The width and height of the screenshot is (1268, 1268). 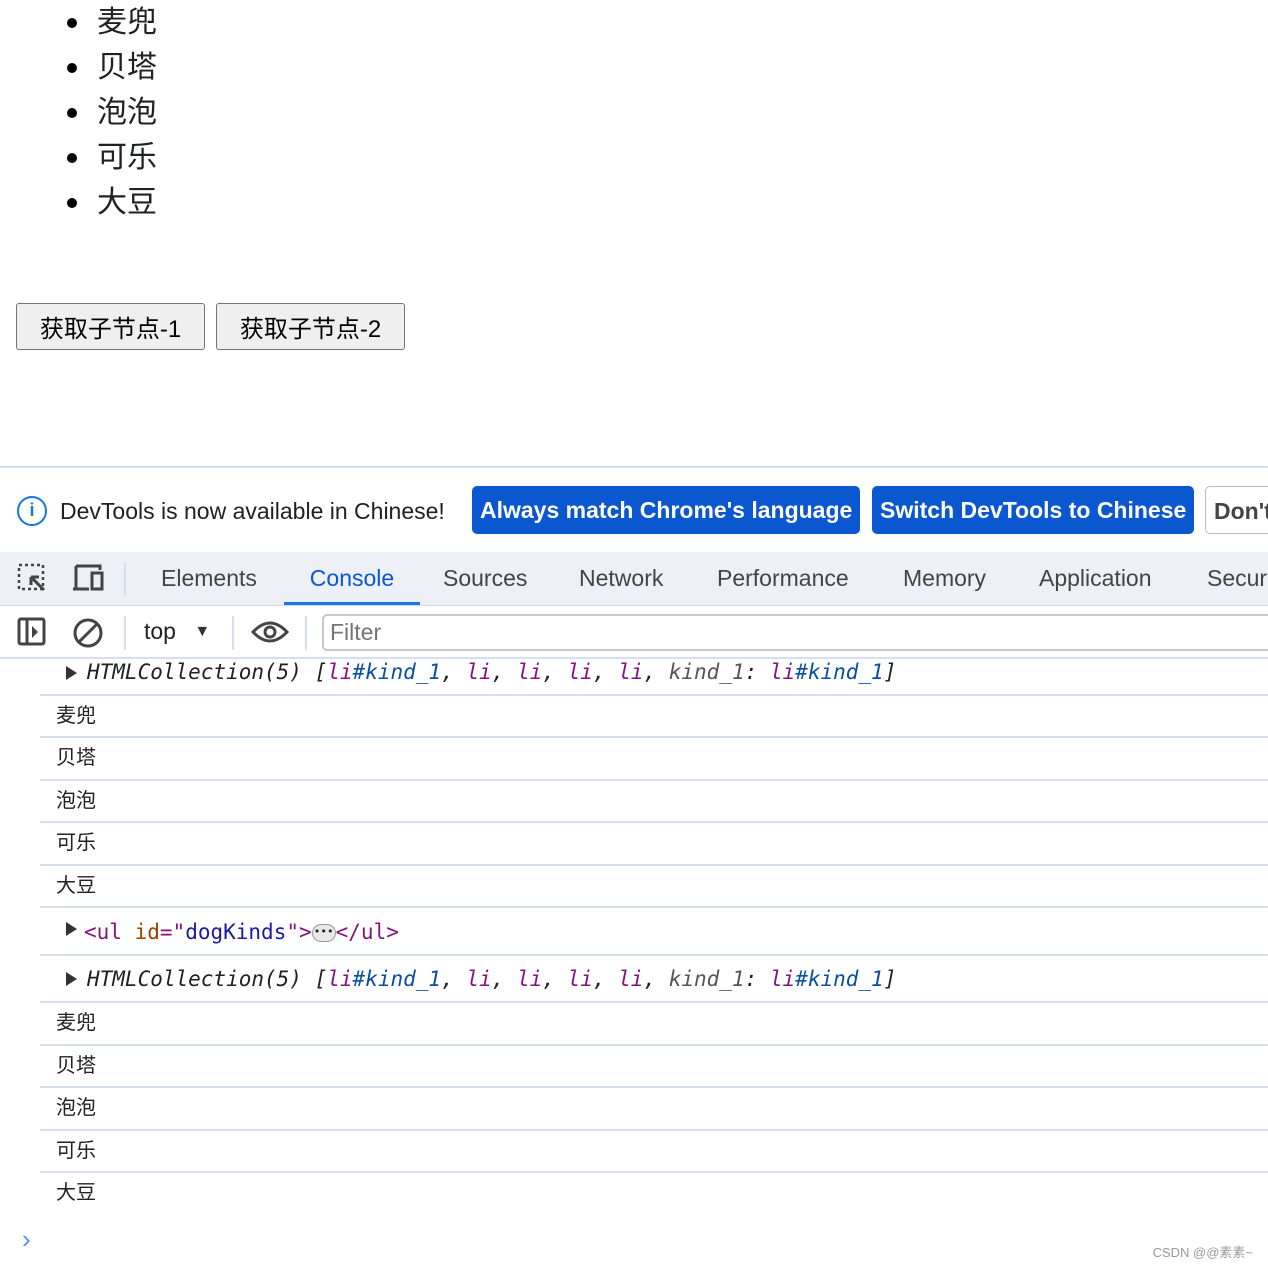 I want to click on console-prompt-icon: ›, so click(x=26, y=1239).